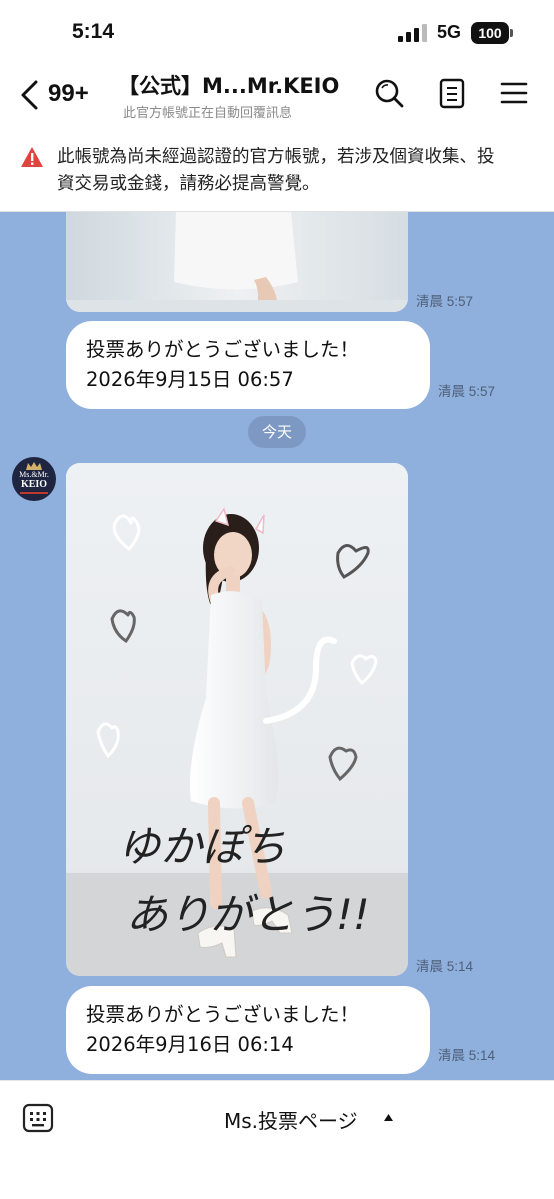 The width and height of the screenshot is (554, 1199). I want to click on status-time: 5:14, so click(93, 31).